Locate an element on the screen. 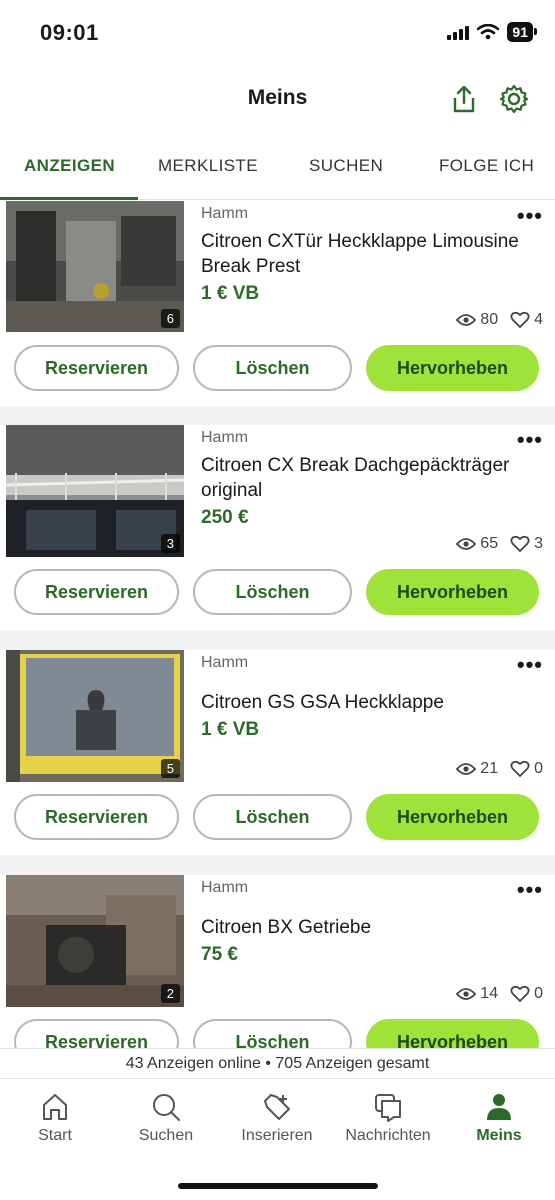 The image size is (555, 1200). photo-count: 3 is located at coordinates (170, 543).